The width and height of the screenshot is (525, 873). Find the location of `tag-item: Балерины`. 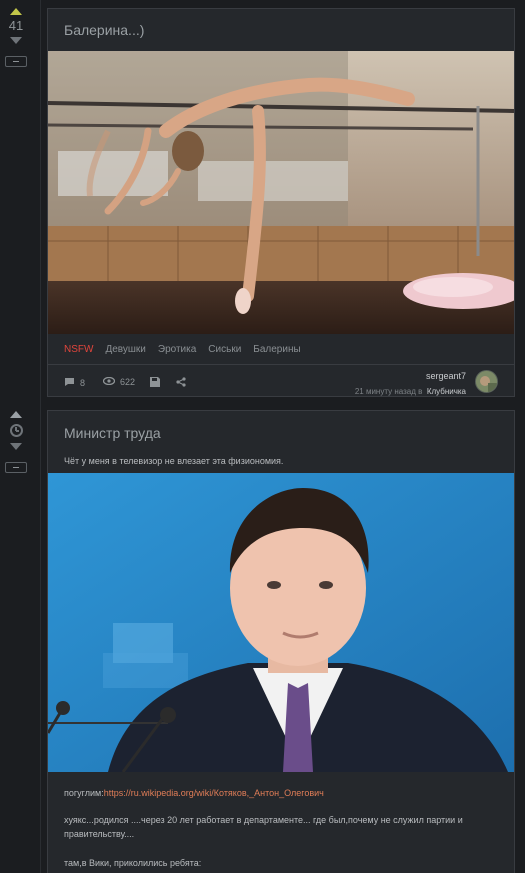

tag-item: Балерины is located at coordinates (276, 349).